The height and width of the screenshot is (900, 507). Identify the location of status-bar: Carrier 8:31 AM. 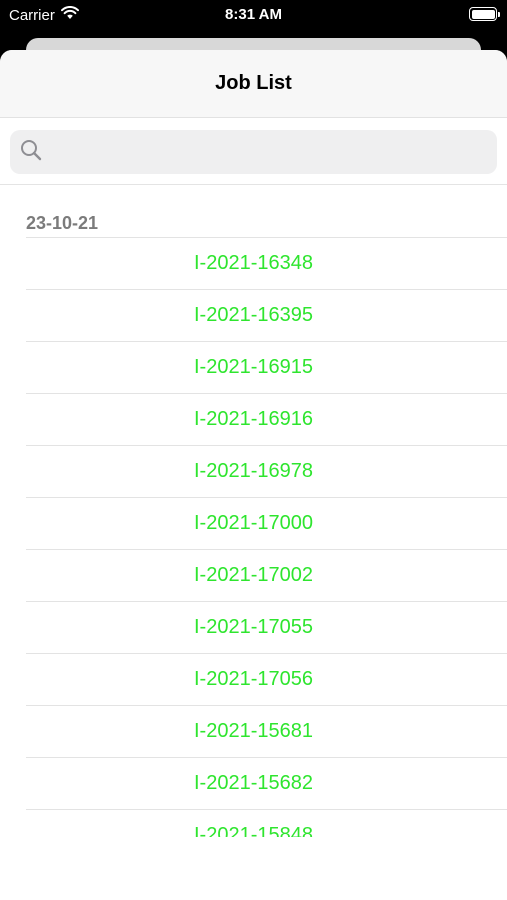
(253, 15).